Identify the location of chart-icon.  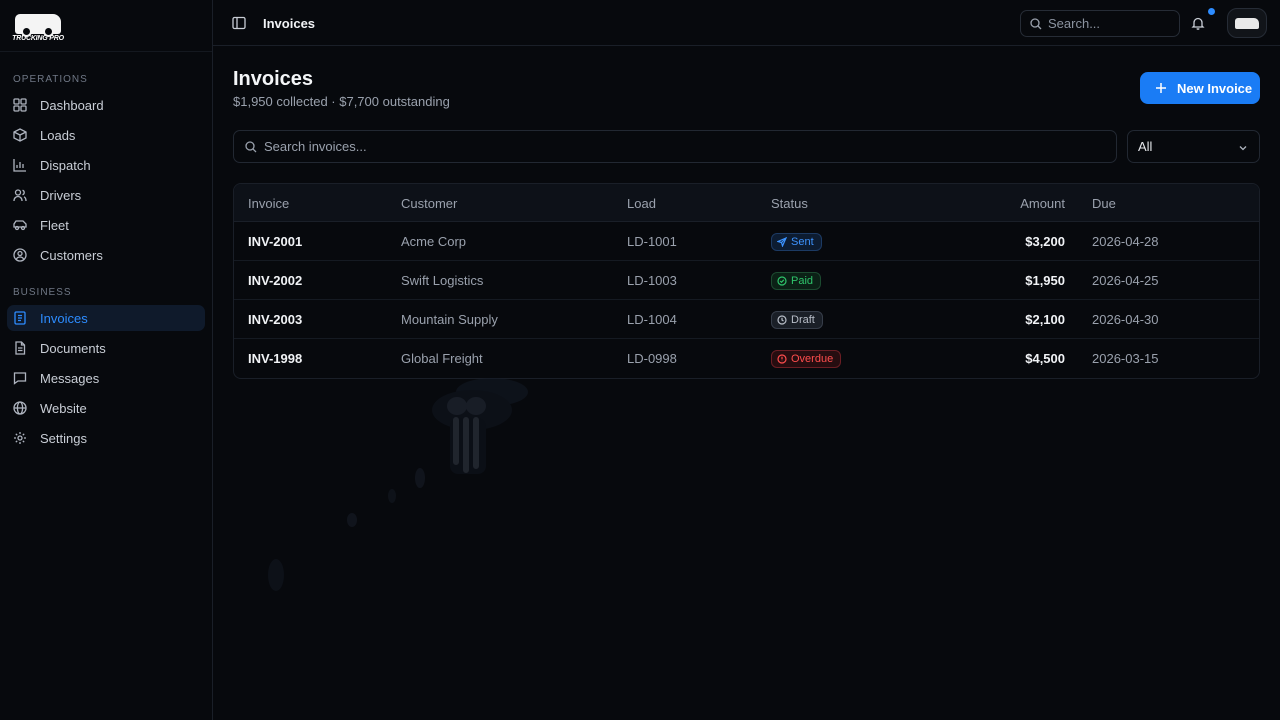
(20, 165).